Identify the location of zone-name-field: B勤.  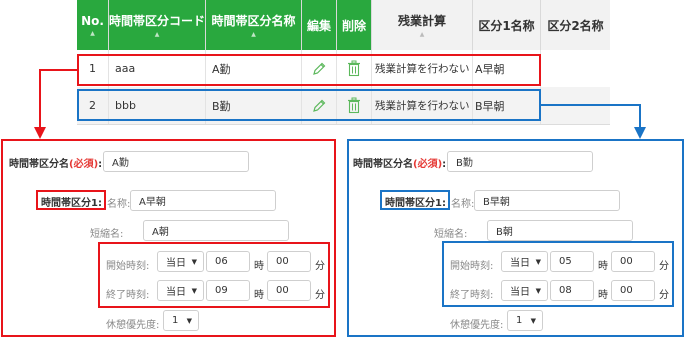
(520, 161).